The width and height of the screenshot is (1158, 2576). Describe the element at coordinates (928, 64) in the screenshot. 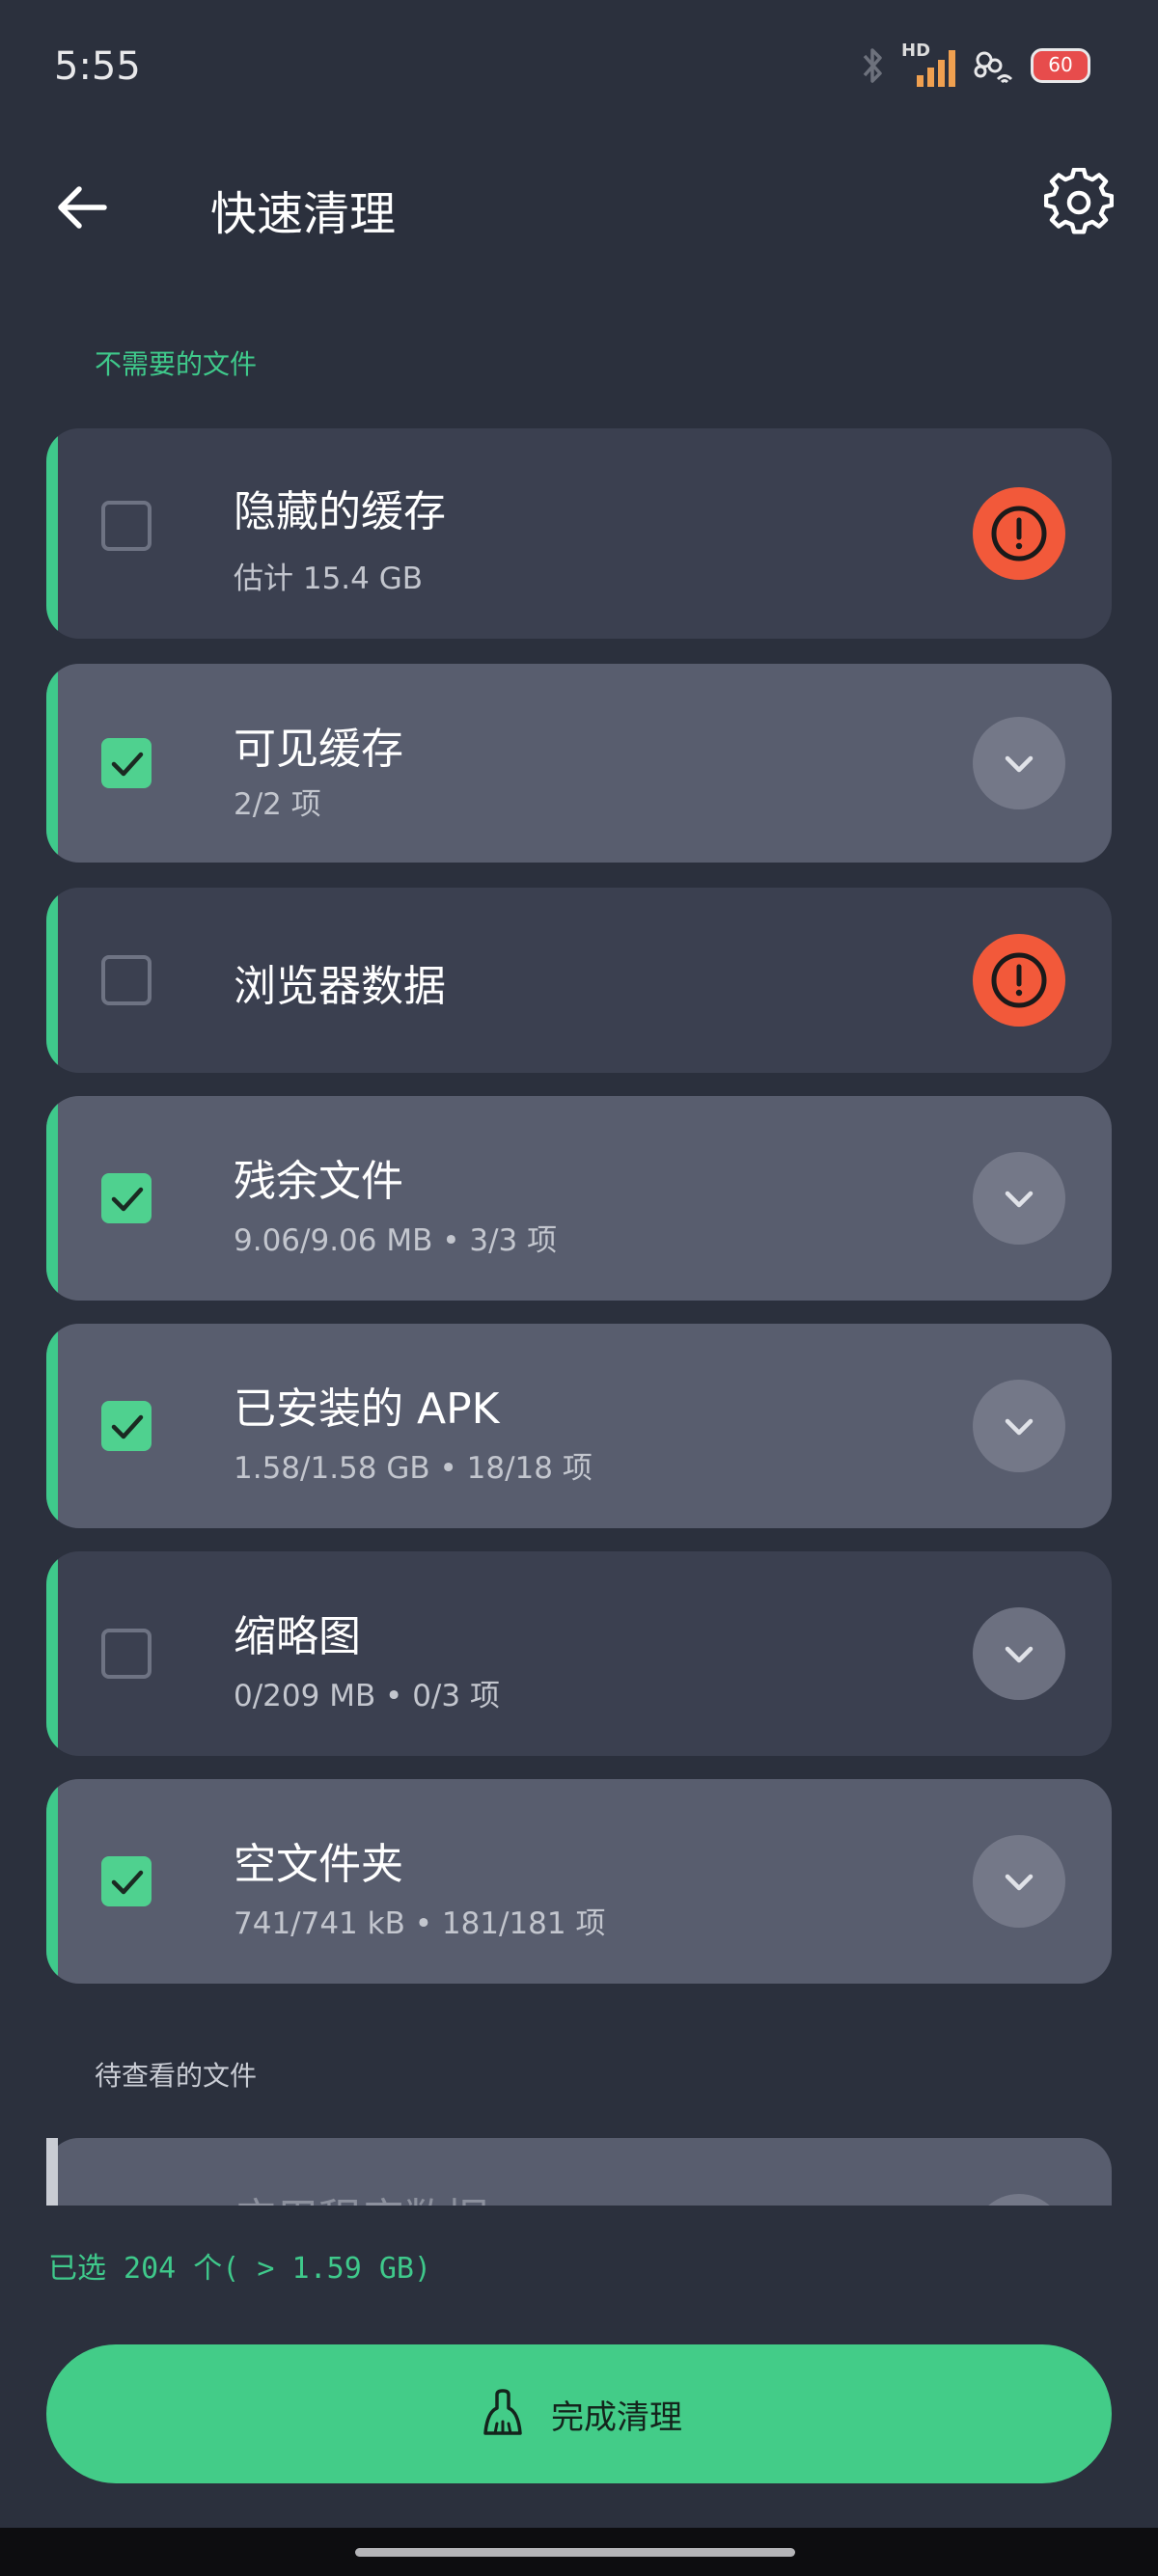

I see `signal-icon: HD` at that location.